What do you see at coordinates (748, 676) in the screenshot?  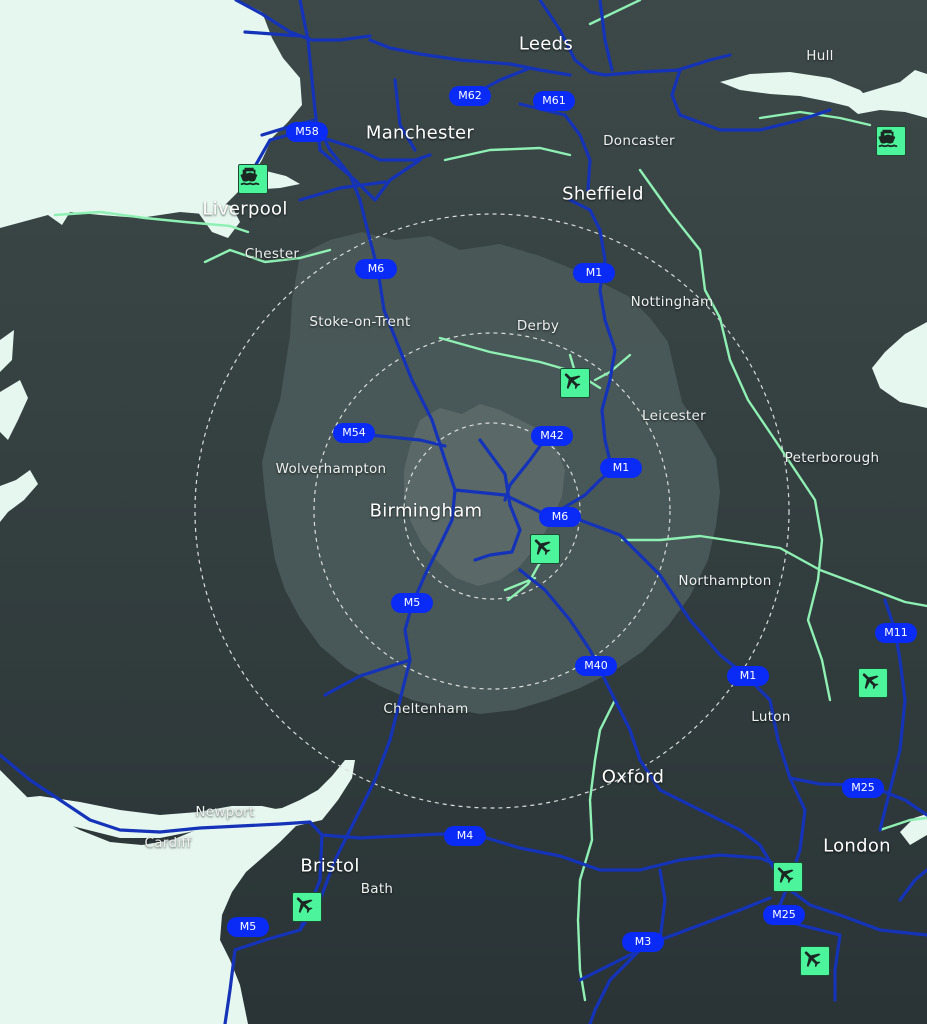 I see `motorway-badge-m1-south: M1` at bounding box center [748, 676].